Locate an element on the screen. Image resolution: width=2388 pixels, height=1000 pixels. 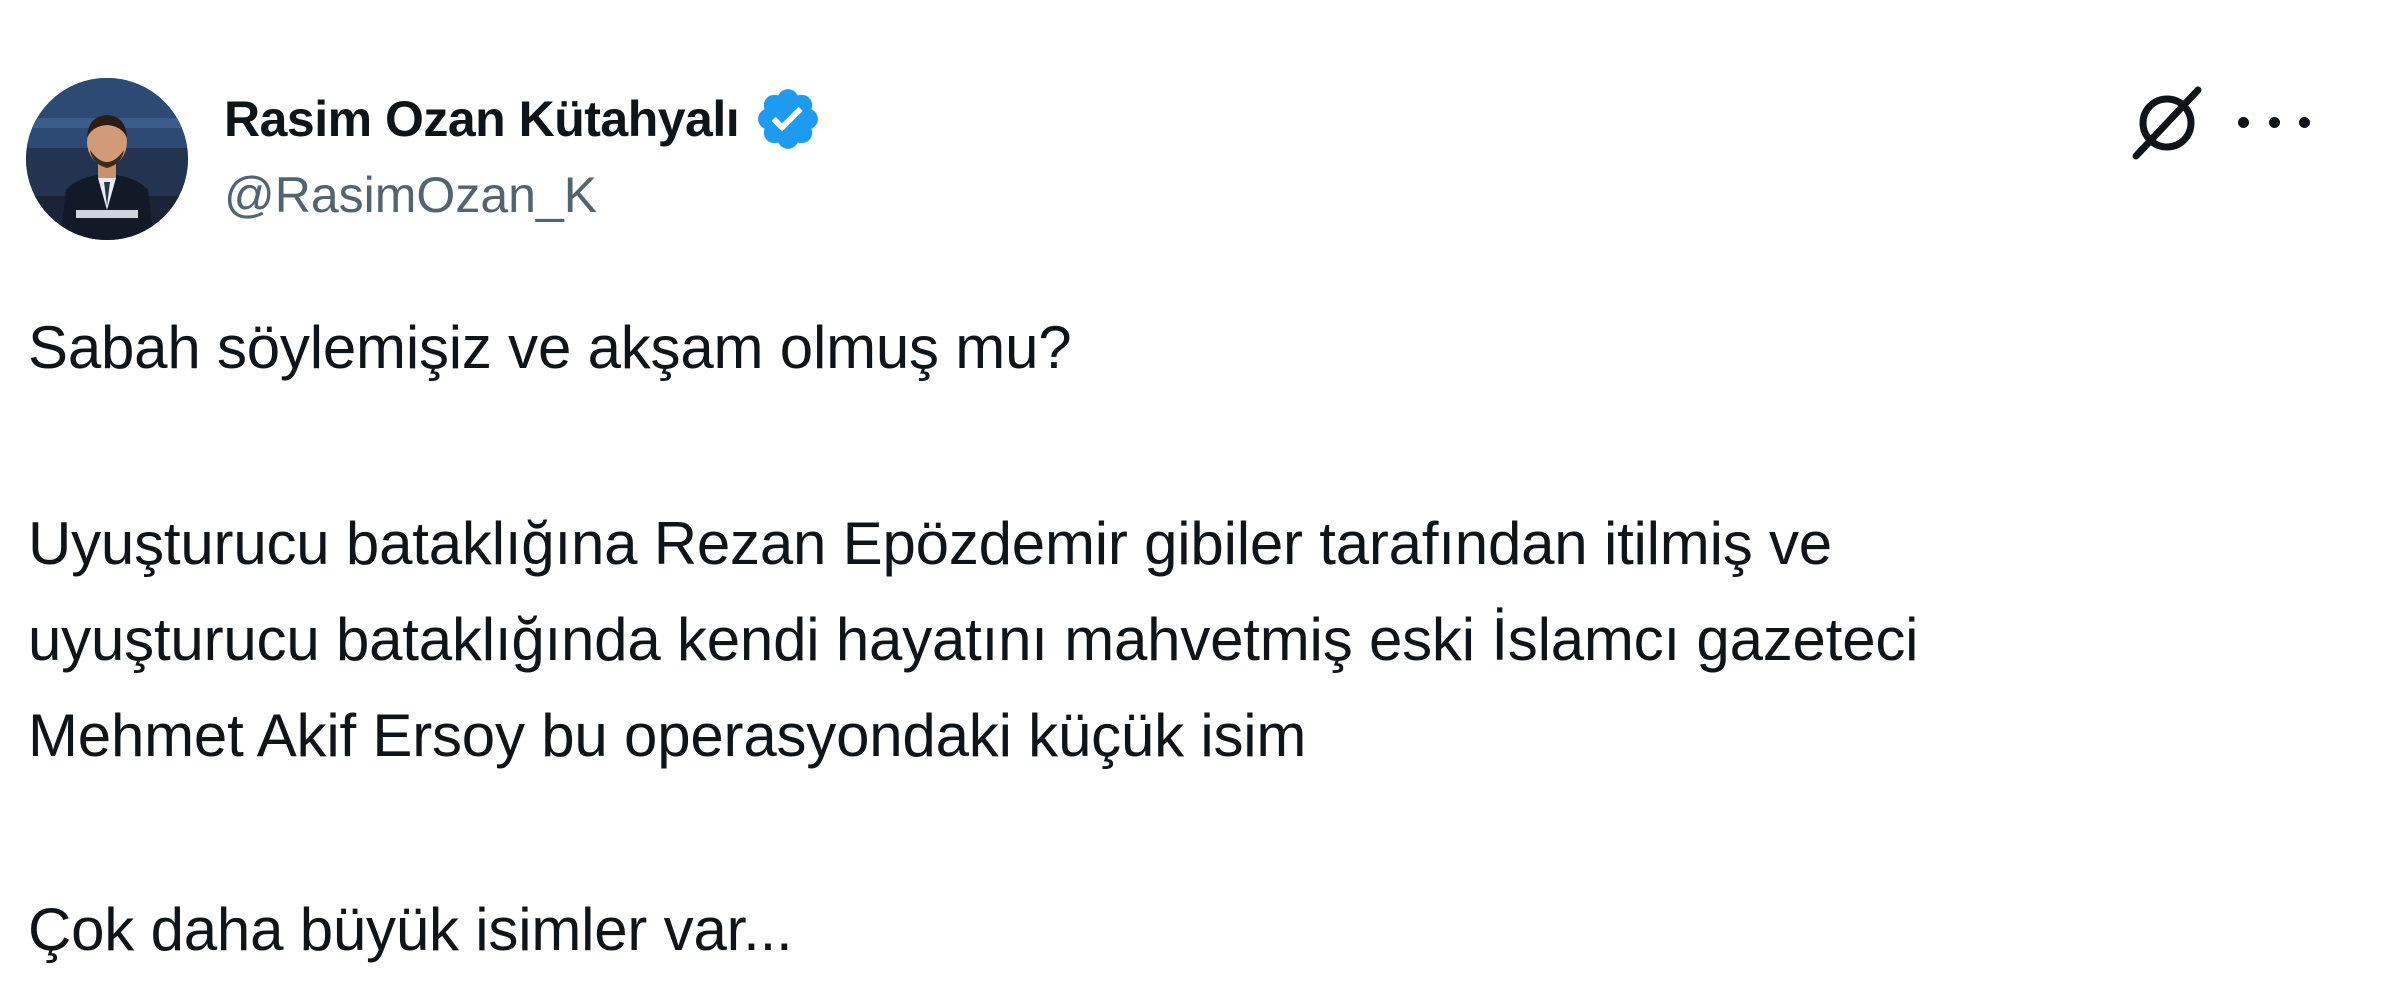
more-options-icon is located at coordinates (2274, 122).